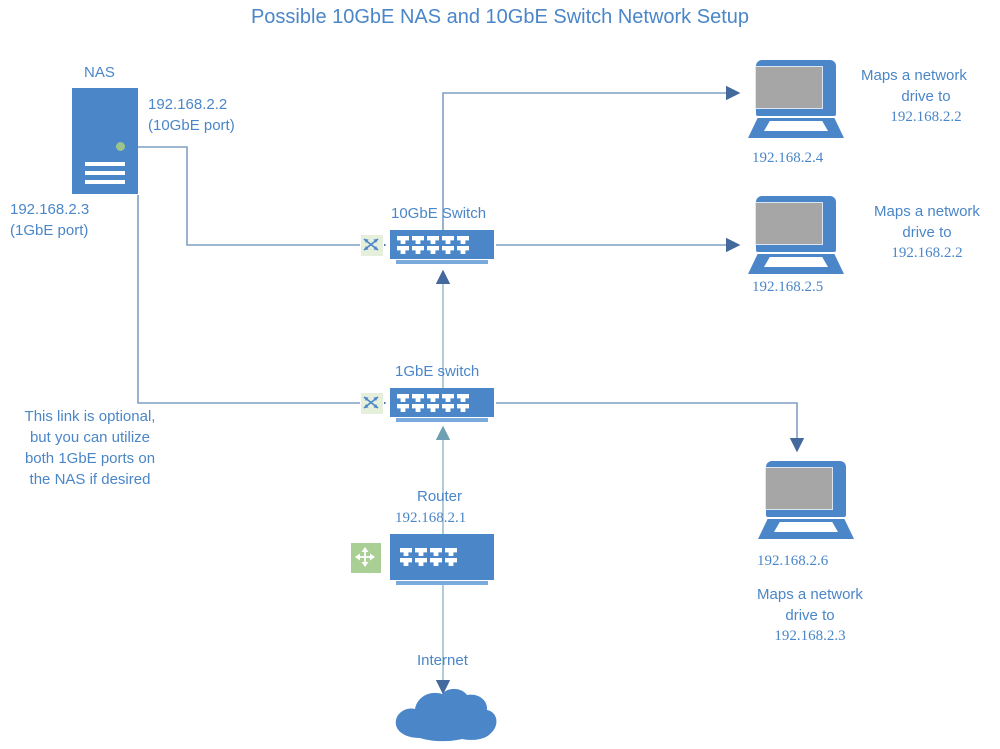 The height and width of the screenshot is (749, 1000). Describe the element at coordinates (440, 496) in the screenshot. I see `router-label: Router` at that location.